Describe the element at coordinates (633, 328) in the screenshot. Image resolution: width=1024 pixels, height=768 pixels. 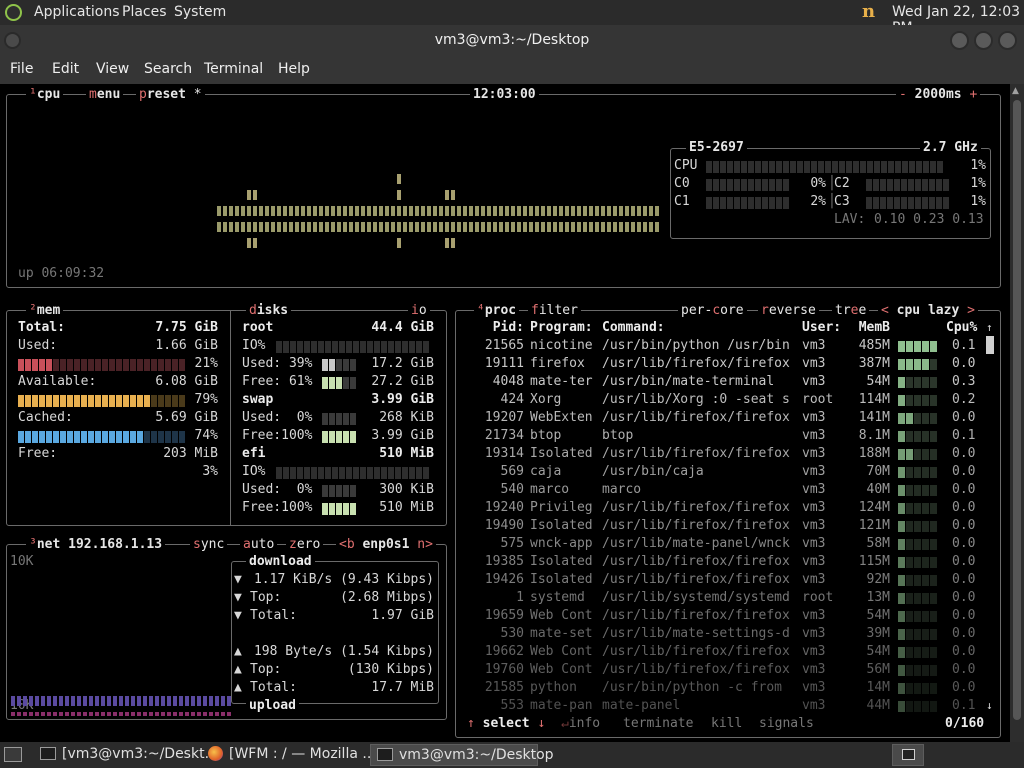
I see `col-command: Command:` at that location.